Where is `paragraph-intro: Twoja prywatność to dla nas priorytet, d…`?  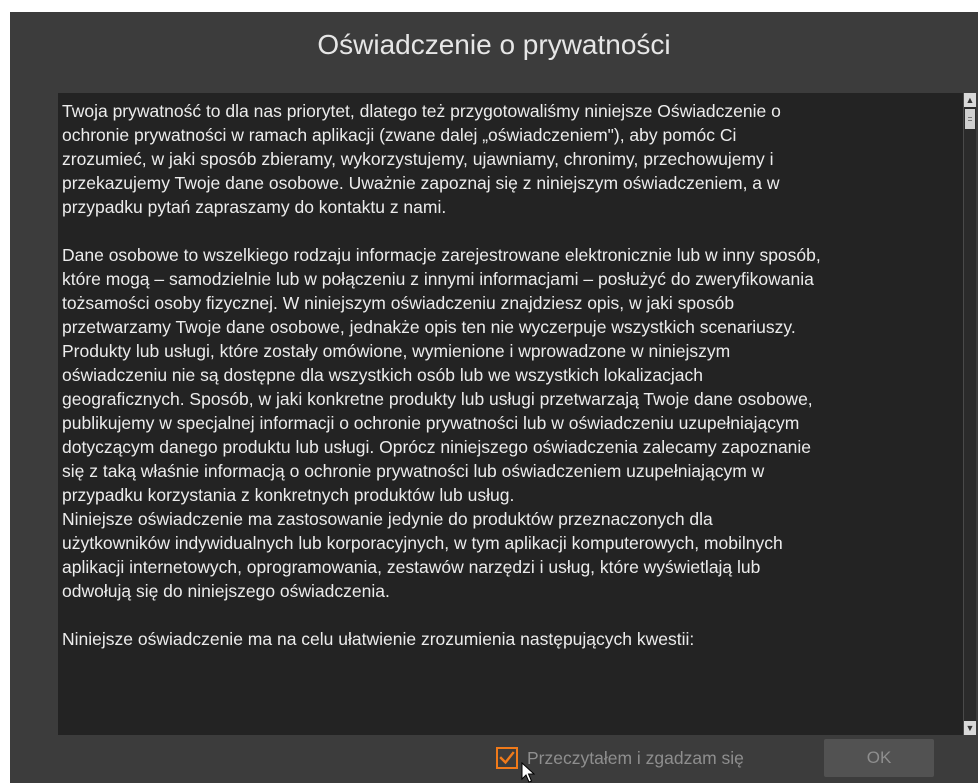
paragraph-intro: Twoja prywatność to dla nas priorytet, d… is located at coordinates (421, 159).